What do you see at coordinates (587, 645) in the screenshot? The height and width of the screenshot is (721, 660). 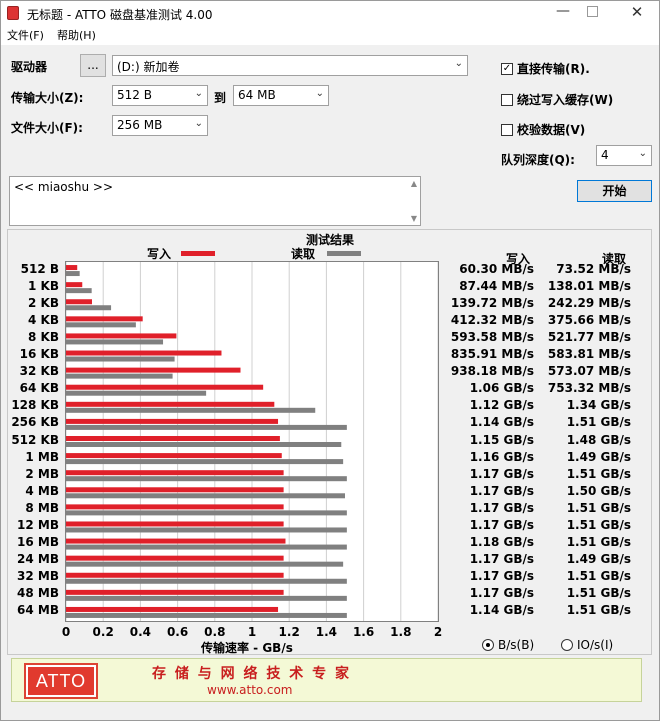 I see `unit-io-radio: IO/s(I)` at bounding box center [587, 645].